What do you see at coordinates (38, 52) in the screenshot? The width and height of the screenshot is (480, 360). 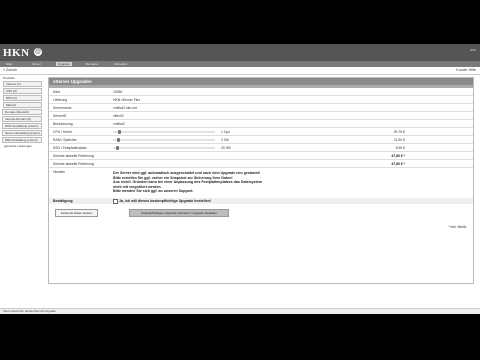 I see `logo-mark-icon: @` at bounding box center [38, 52].